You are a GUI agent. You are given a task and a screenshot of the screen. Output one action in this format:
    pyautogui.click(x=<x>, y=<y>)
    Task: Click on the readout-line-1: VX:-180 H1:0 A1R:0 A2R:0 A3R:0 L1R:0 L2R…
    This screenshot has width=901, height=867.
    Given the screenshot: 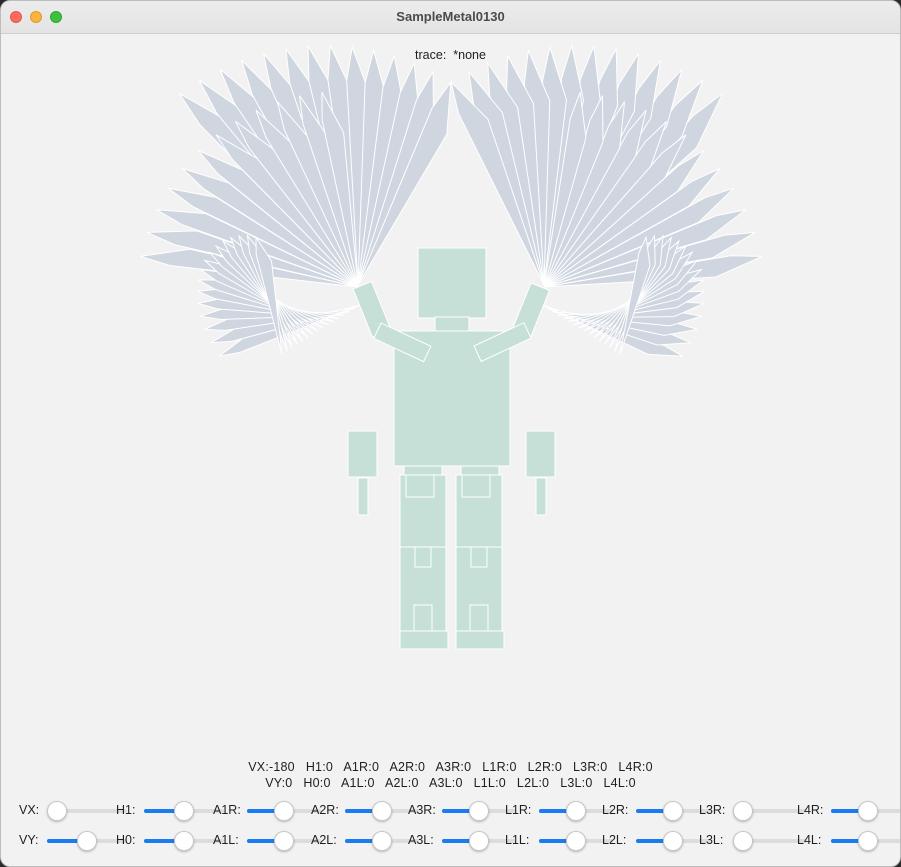 What is the action you would take?
    pyautogui.click(x=450, y=767)
    